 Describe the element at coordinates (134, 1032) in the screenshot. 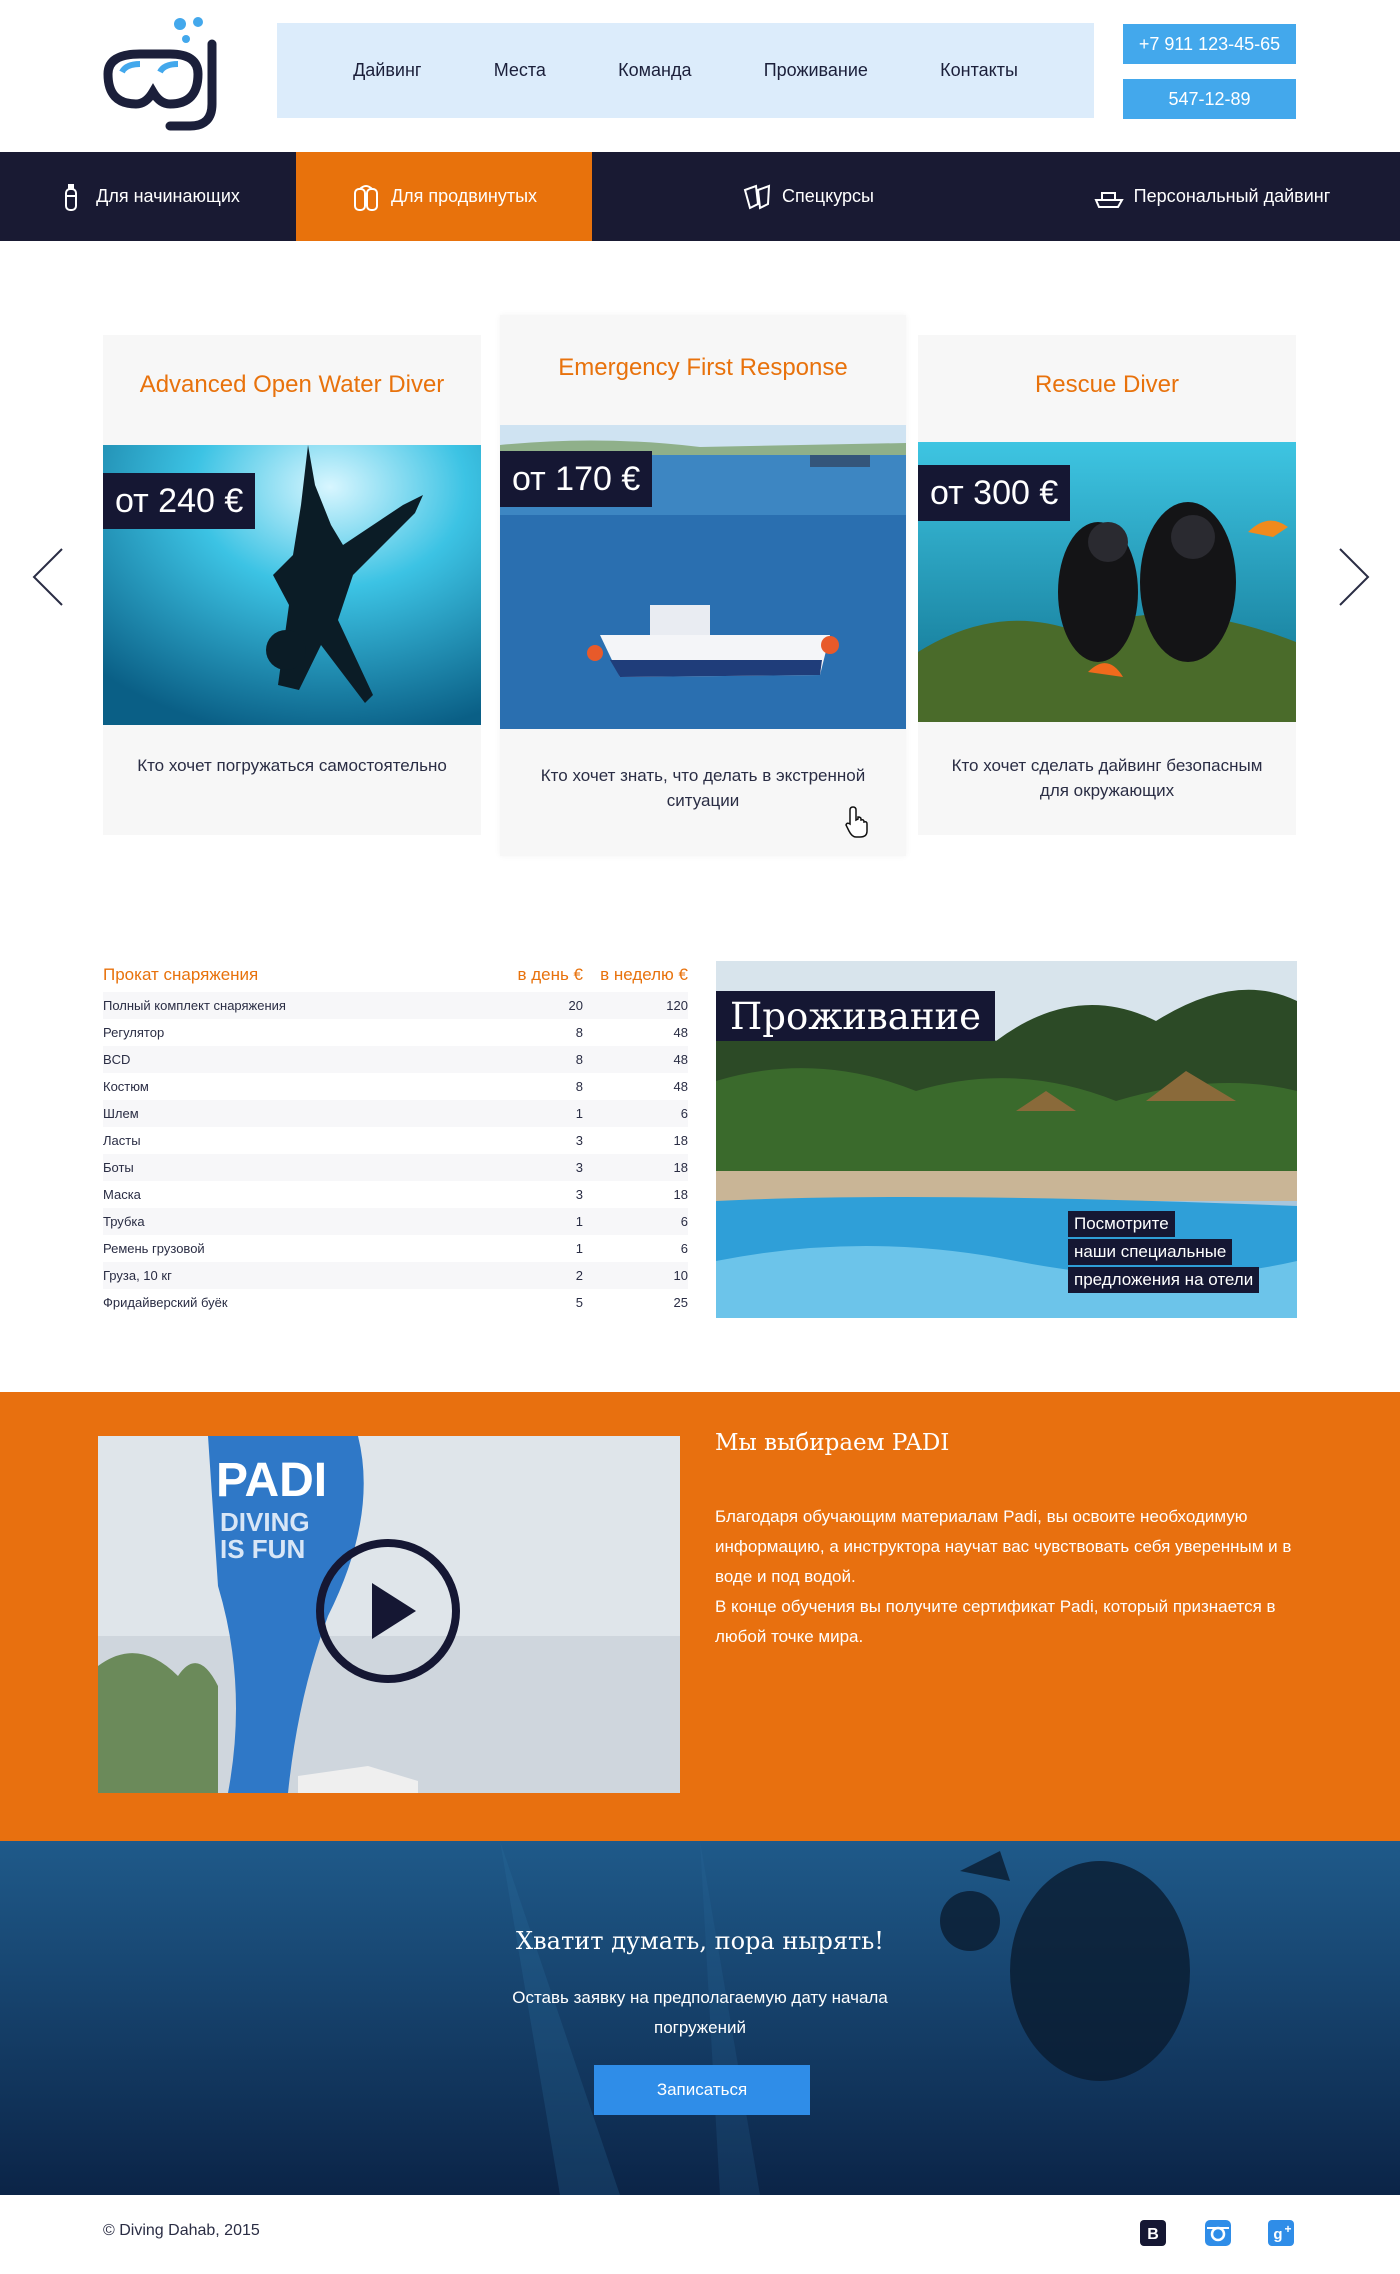

I see `rental-item-name: Регулятор` at that location.